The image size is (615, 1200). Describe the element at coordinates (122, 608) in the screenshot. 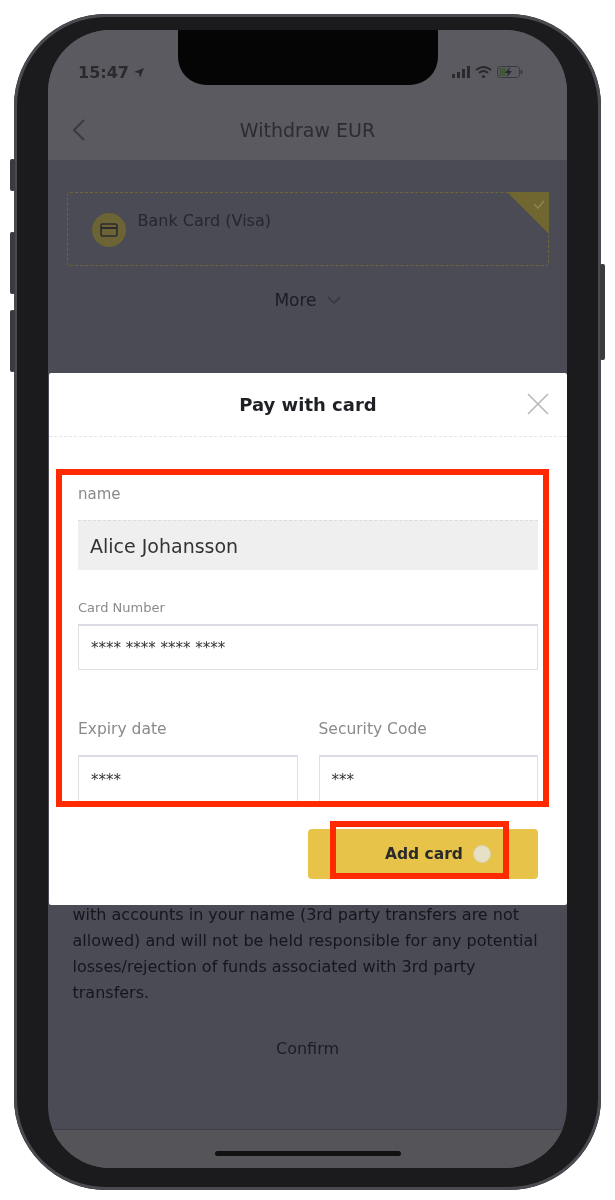

I see `field-label: Card Number` at that location.